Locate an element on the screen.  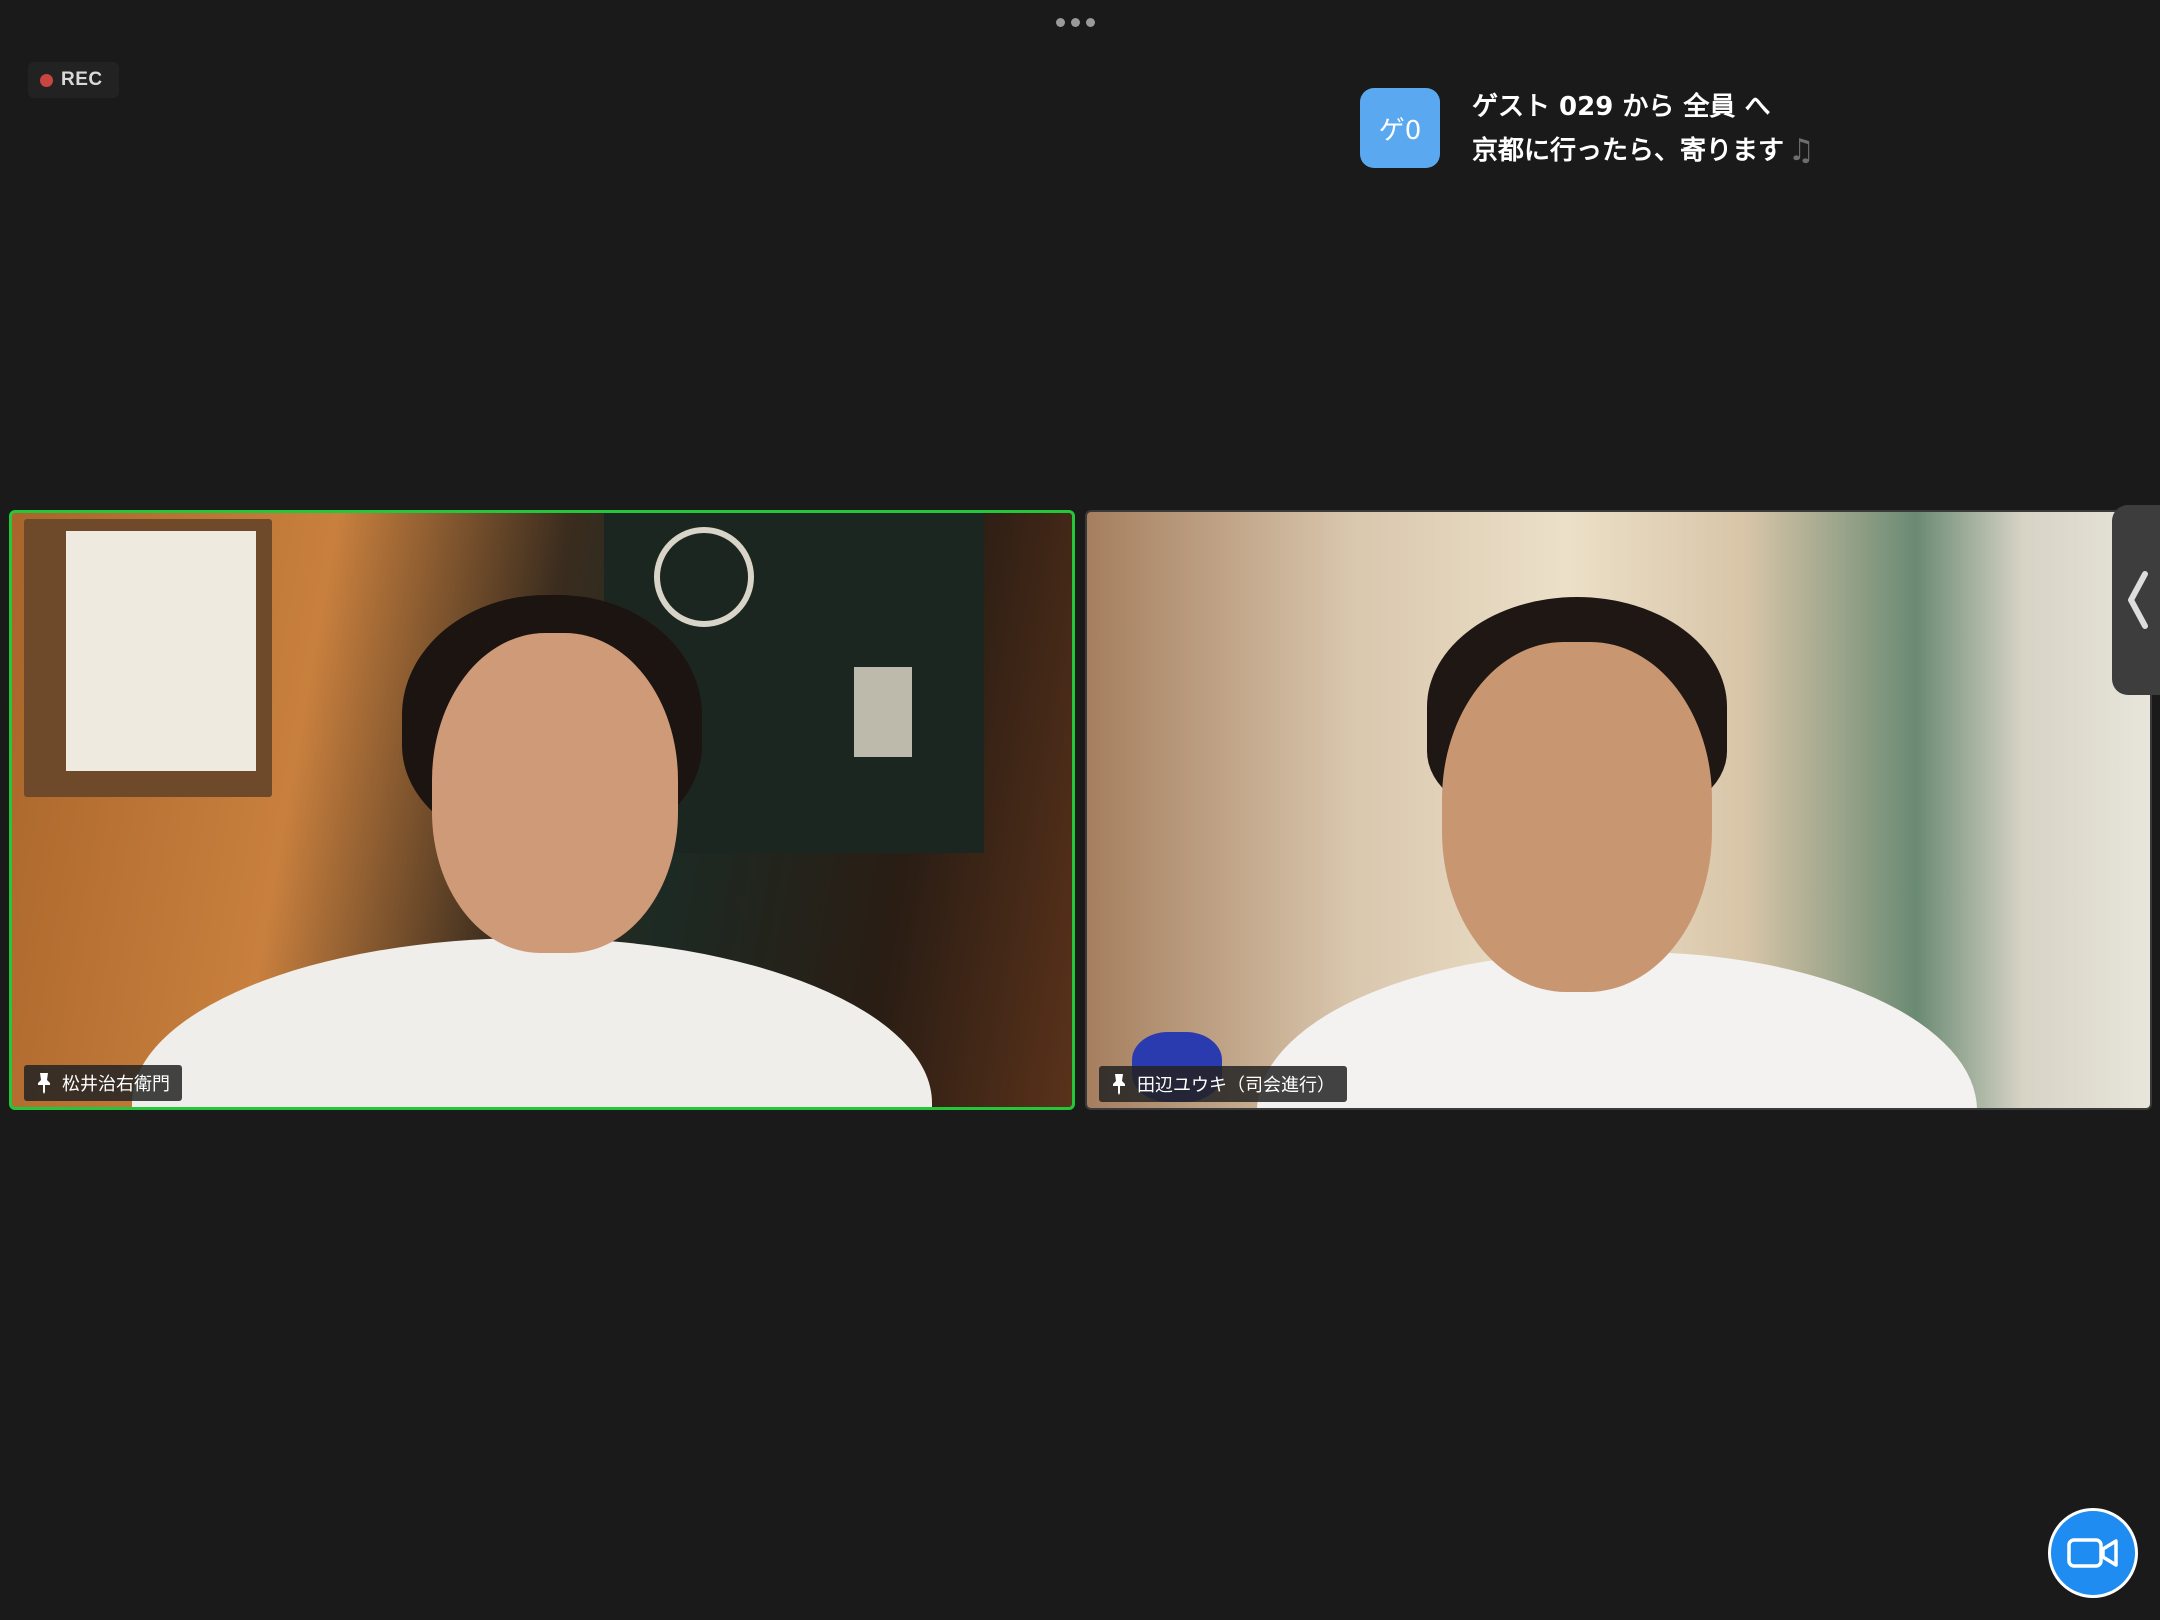
music-note-icon: ♫ is located at coordinates (1801, 150).